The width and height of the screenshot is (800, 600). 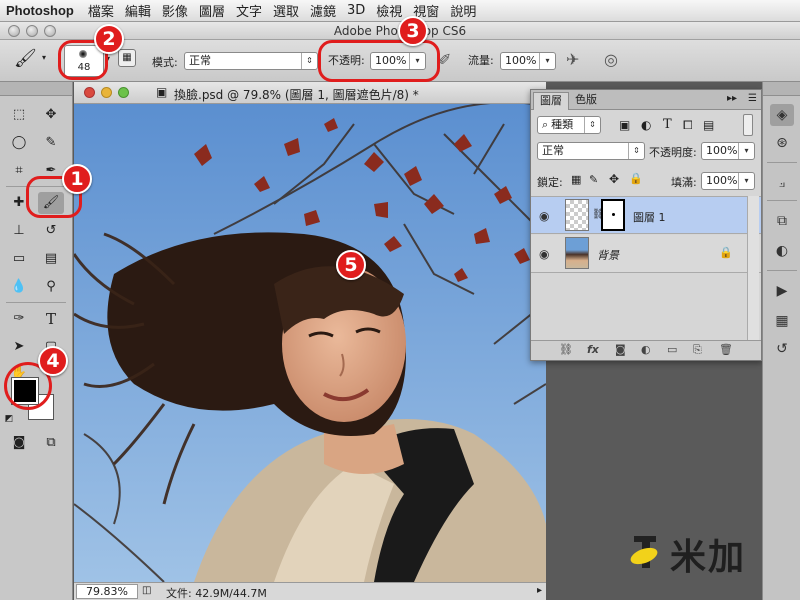 What do you see at coordinates (728, 181) in the screenshot?
I see `fill-input: 100% ▾` at bounding box center [728, 181].